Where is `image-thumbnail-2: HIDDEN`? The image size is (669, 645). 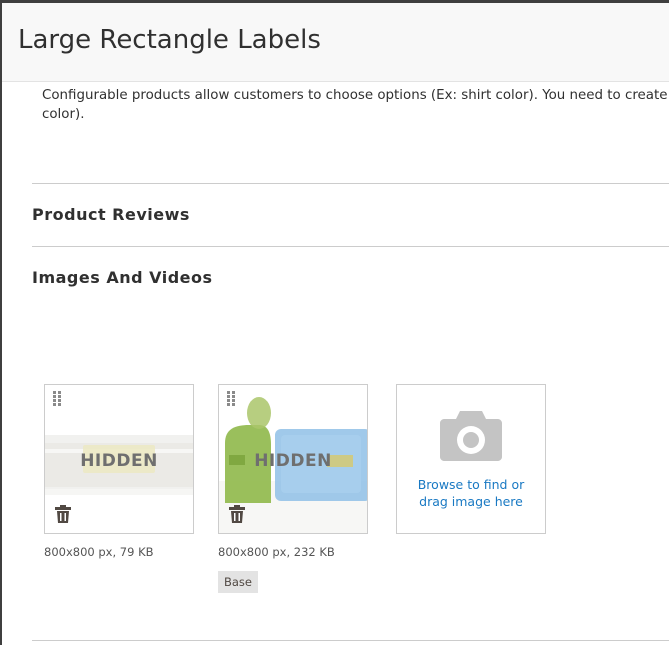 image-thumbnail-2: HIDDEN is located at coordinates (293, 459).